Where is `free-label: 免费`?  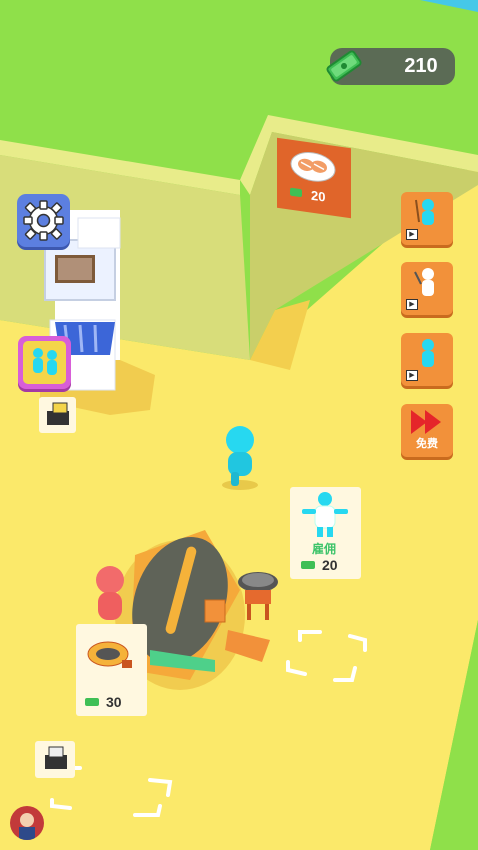
free-label: 免费 is located at coordinates (427, 444).